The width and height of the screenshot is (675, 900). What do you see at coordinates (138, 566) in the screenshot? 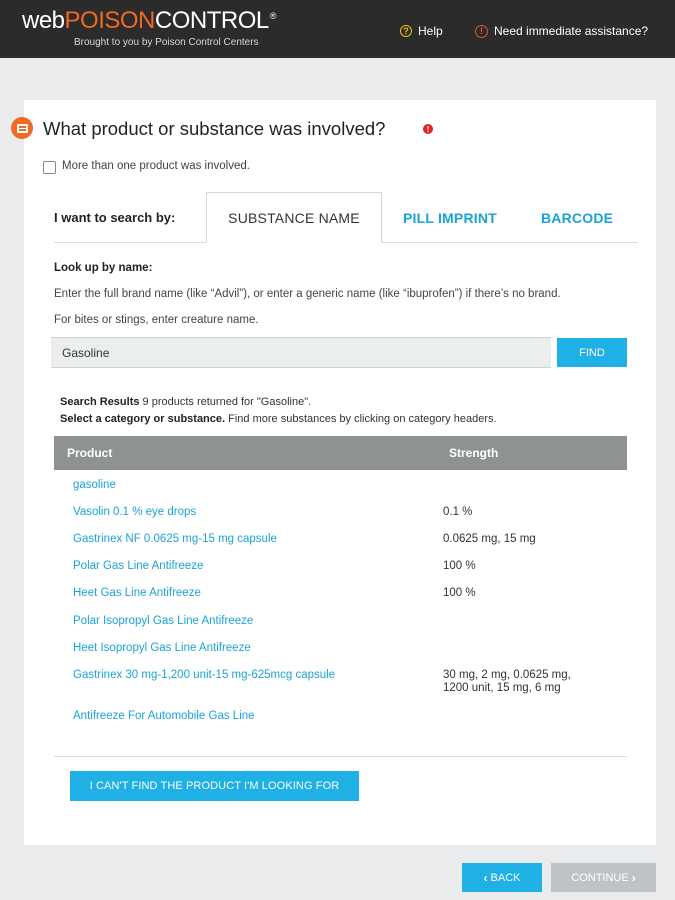
I see `product-link: Polar Gas Line Antifreeze` at bounding box center [138, 566].